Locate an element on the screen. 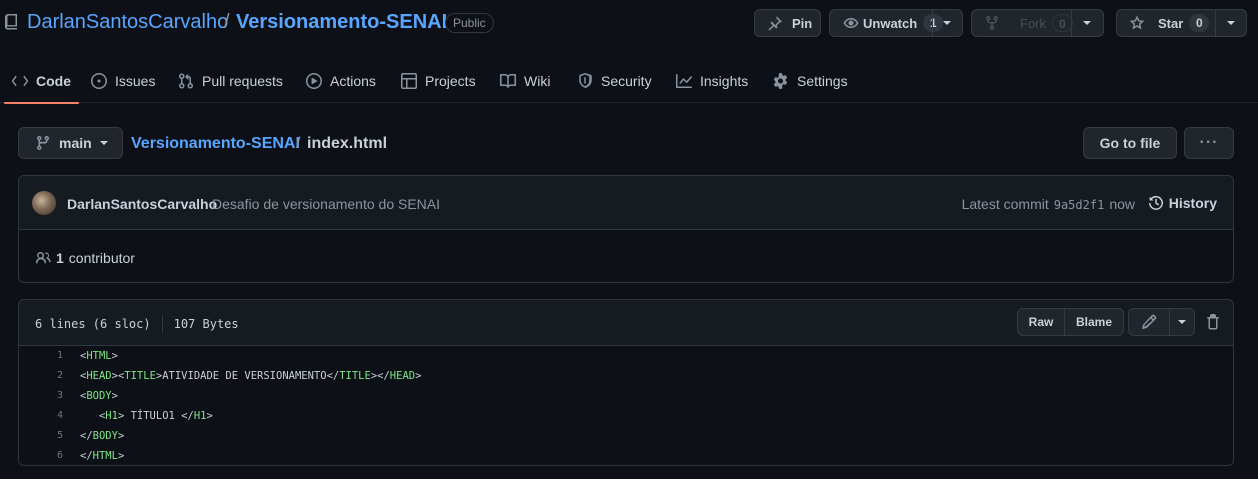  issue-icon is located at coordinates (99, 80).